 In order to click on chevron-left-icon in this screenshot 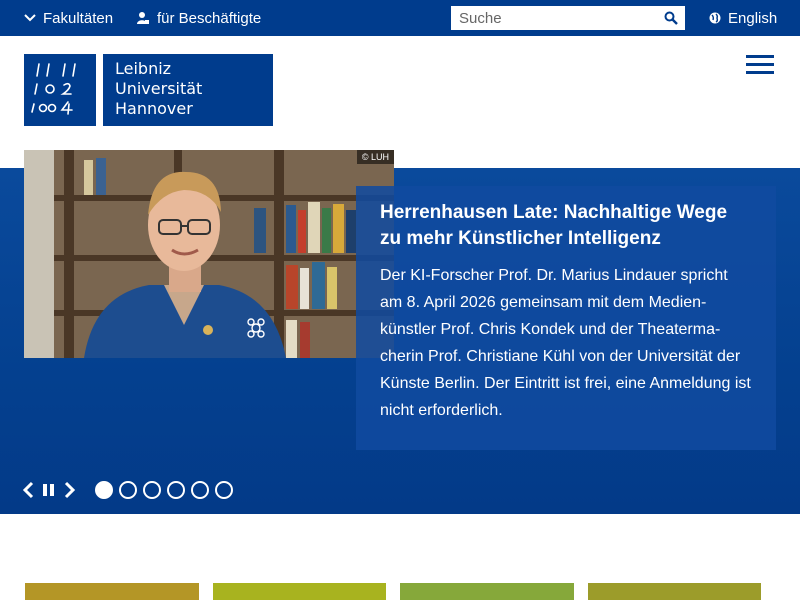, I will do `click(28, 490)`.